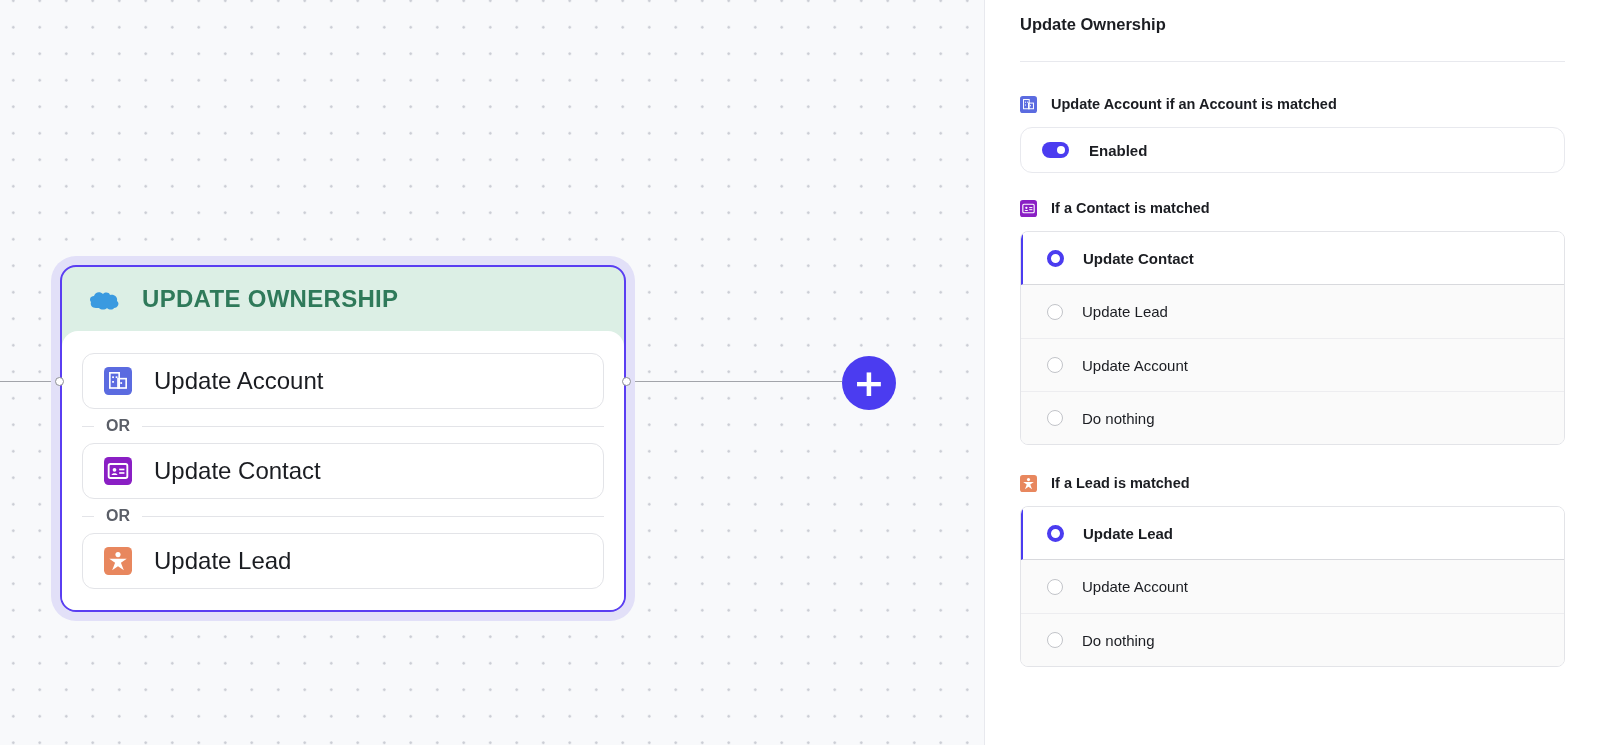 The width and height of the screenshot is (1600, 745). Describe the element at coordinates (343, 381) in the screenshot. I see `action-item: Update Account` at that location.